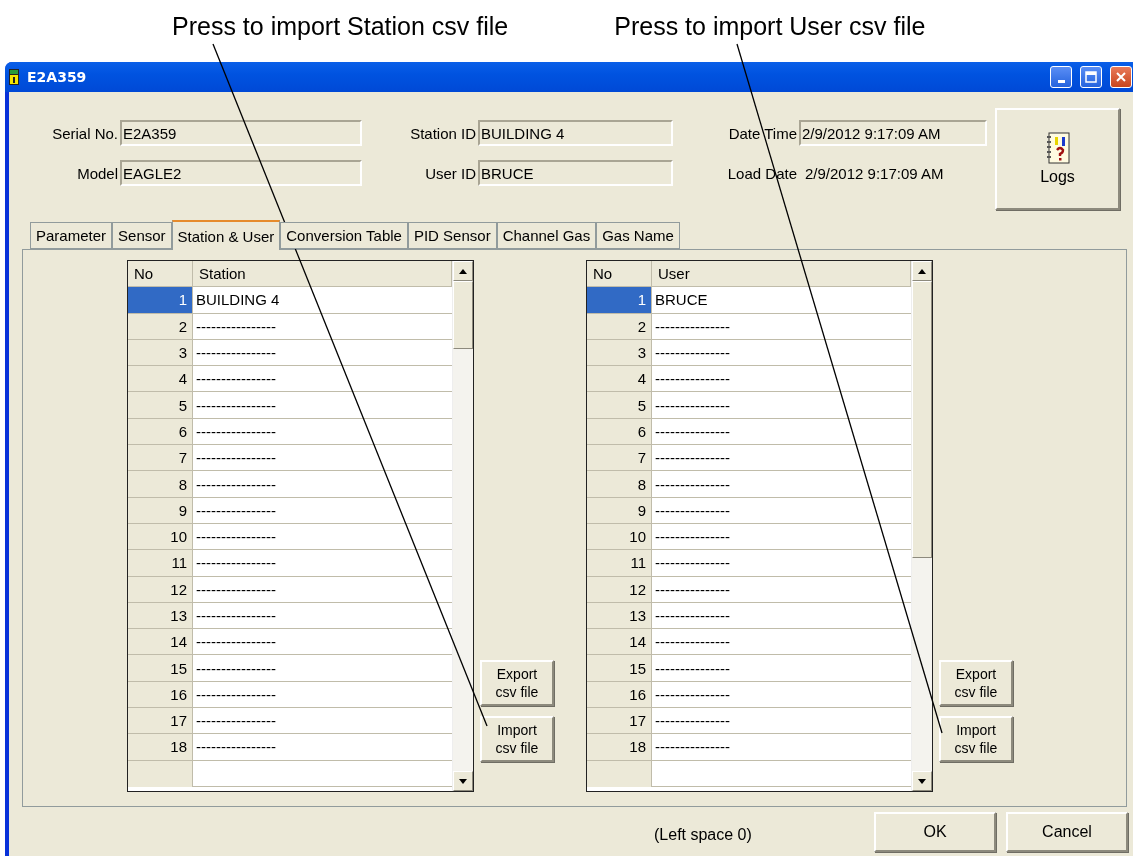 The width and height of the screenshot is (1133, 856). I want to click on status-text: (Left space 0), so click(703, 834).